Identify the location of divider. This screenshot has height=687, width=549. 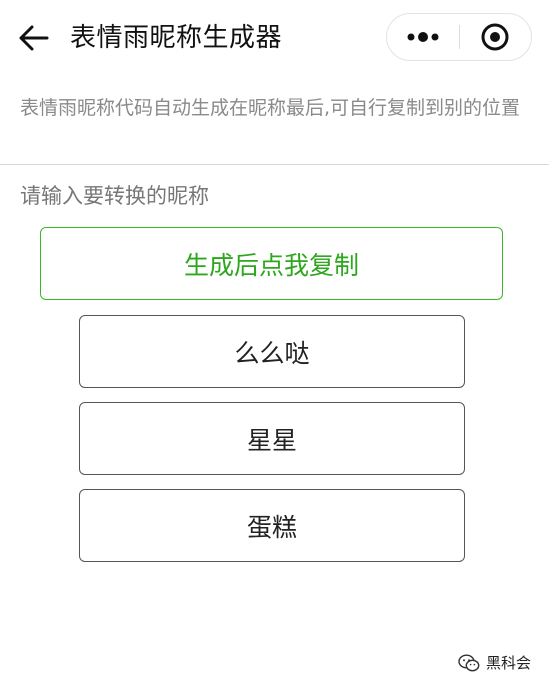
(274, 164).